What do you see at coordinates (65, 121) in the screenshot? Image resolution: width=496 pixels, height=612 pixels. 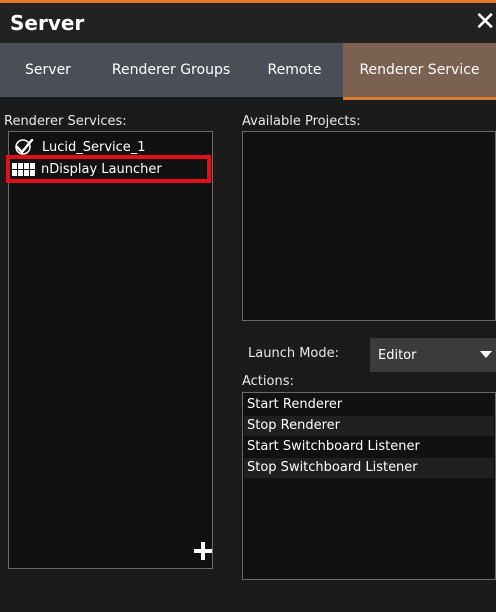 I see `renderer-services-label: Renderer Services:` at bounding box center [65, 121].